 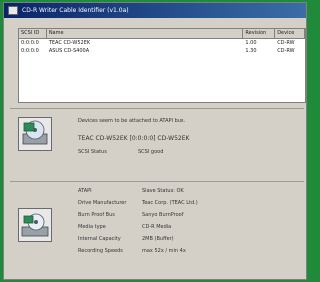 I want to click on field-label-manufacturer: Drive Manufacturer, so click(x=102, y=203).